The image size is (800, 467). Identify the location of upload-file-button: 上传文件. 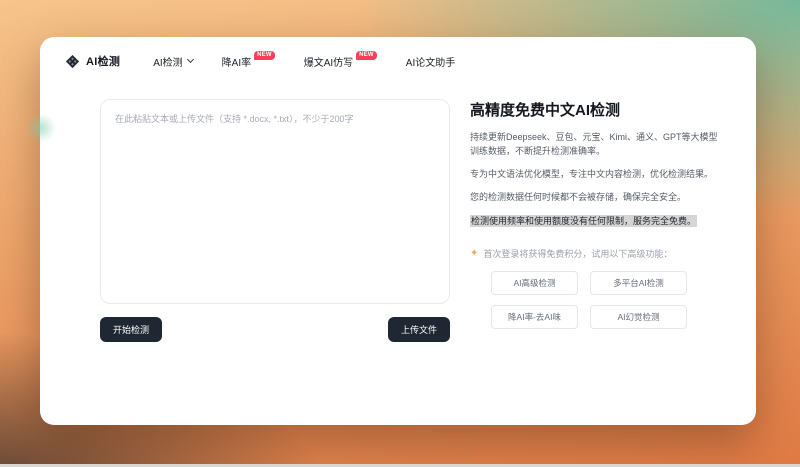
(418, 329).